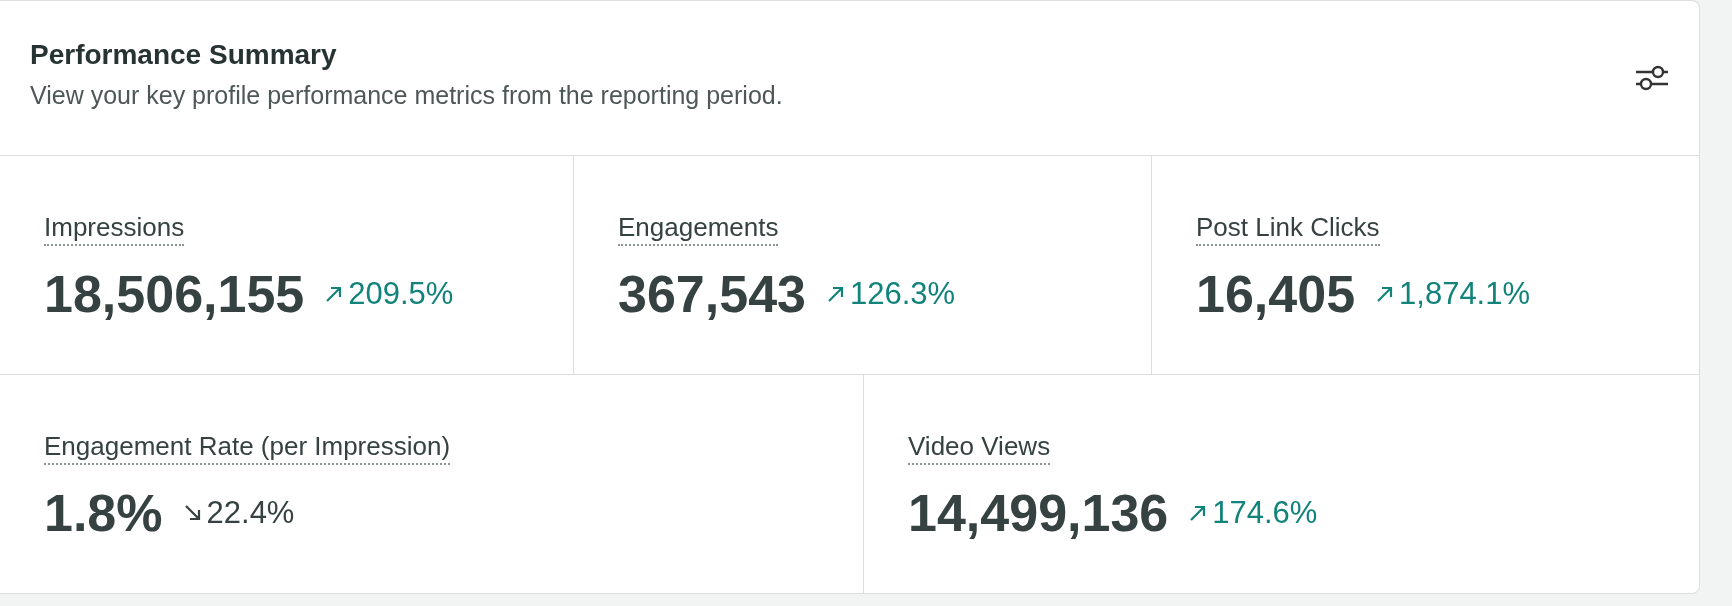 The height and width of the screenshot is (606, 1732). What do you see at coordinates (250, 513) in the screenshot?
I see `metric-change: 22.4%` at bounding box center [250, 513].